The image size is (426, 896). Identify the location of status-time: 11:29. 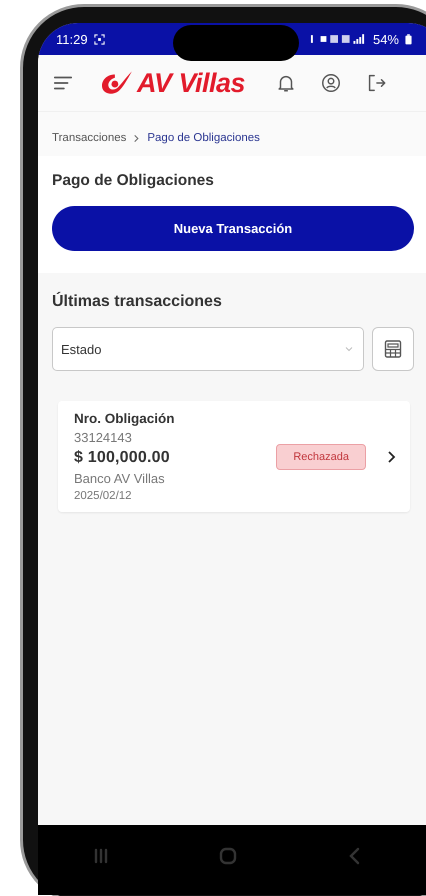
(72, 39).